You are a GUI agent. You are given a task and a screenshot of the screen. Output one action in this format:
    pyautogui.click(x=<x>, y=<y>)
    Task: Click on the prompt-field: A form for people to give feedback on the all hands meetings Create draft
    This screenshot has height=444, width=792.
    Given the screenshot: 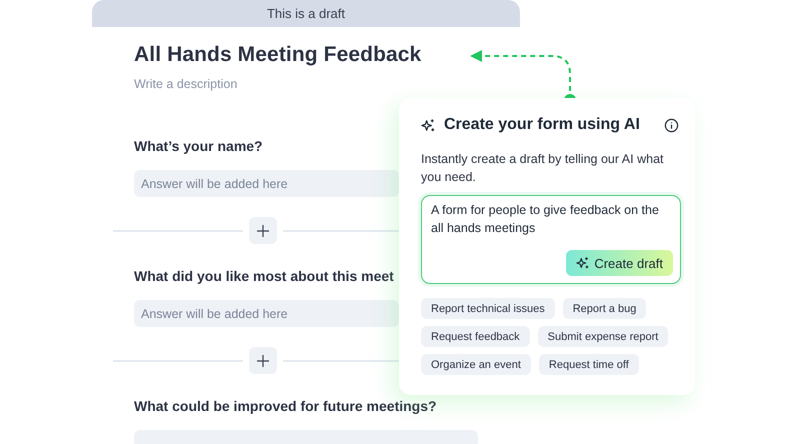 What is the action you would take?
    pyautogui.click(x=551, y=239)
    